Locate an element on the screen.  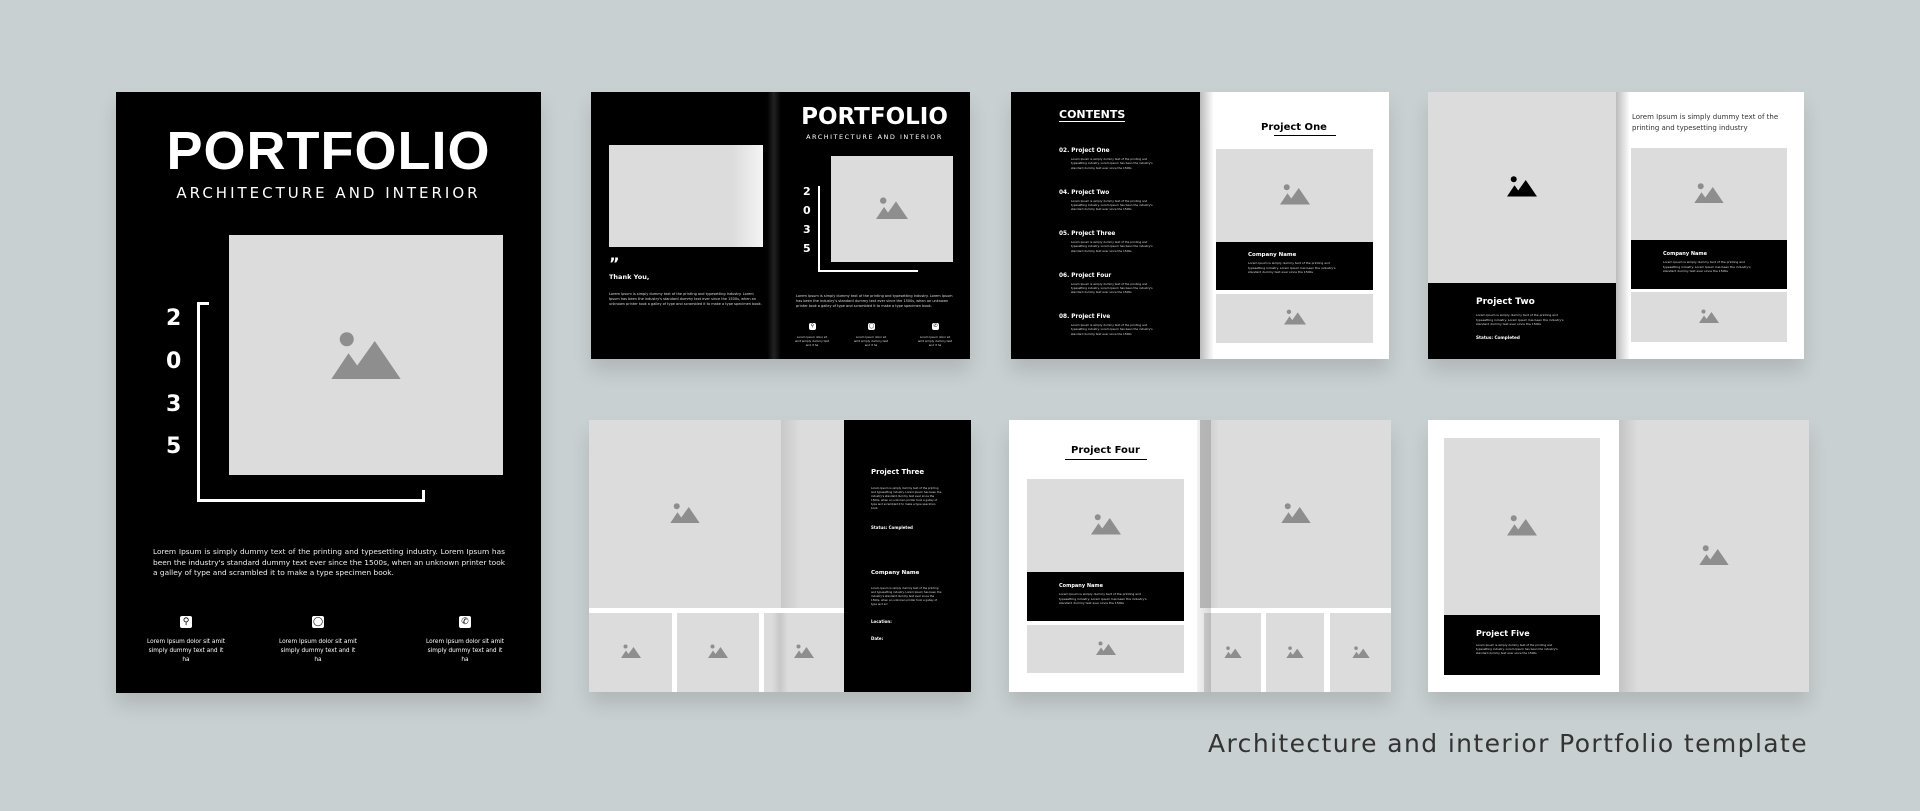
thank-you: Thank You, is located at coordinates (629, 277).